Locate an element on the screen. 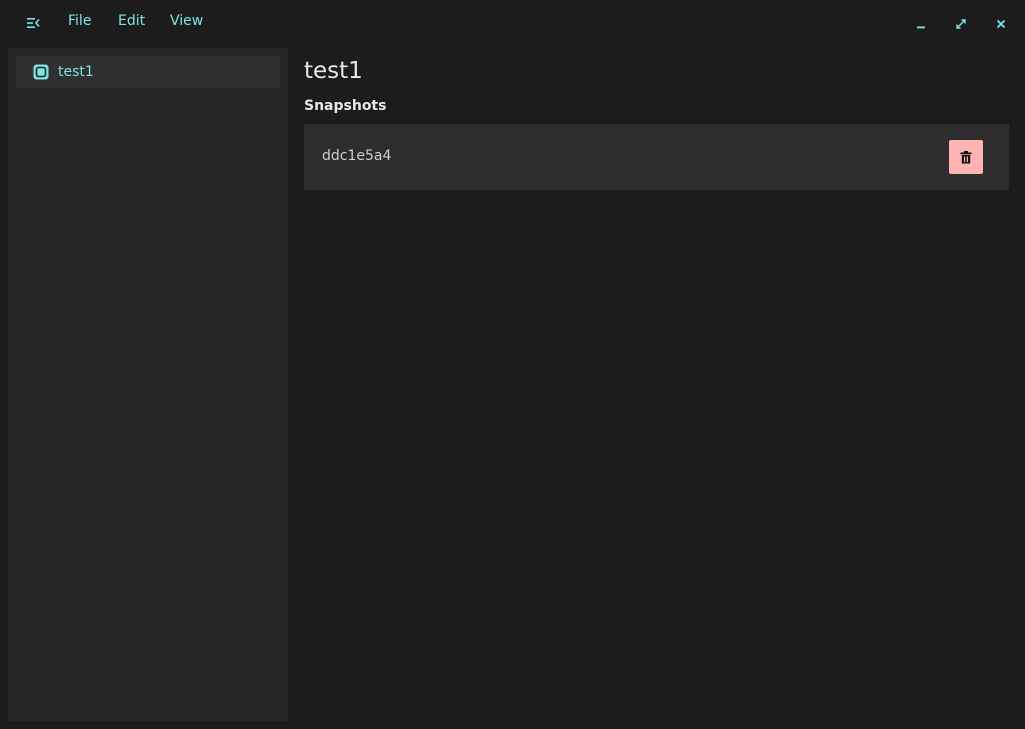 This screenshot has width=1025, height=729. menu-file: File is located at coordinates (79, 21).